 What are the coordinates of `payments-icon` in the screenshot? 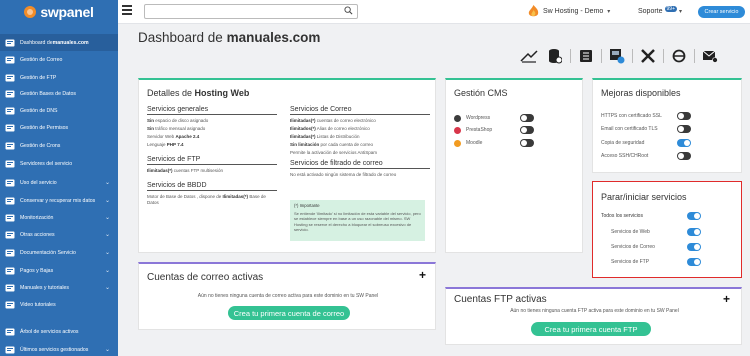 It's located at (10, 271).